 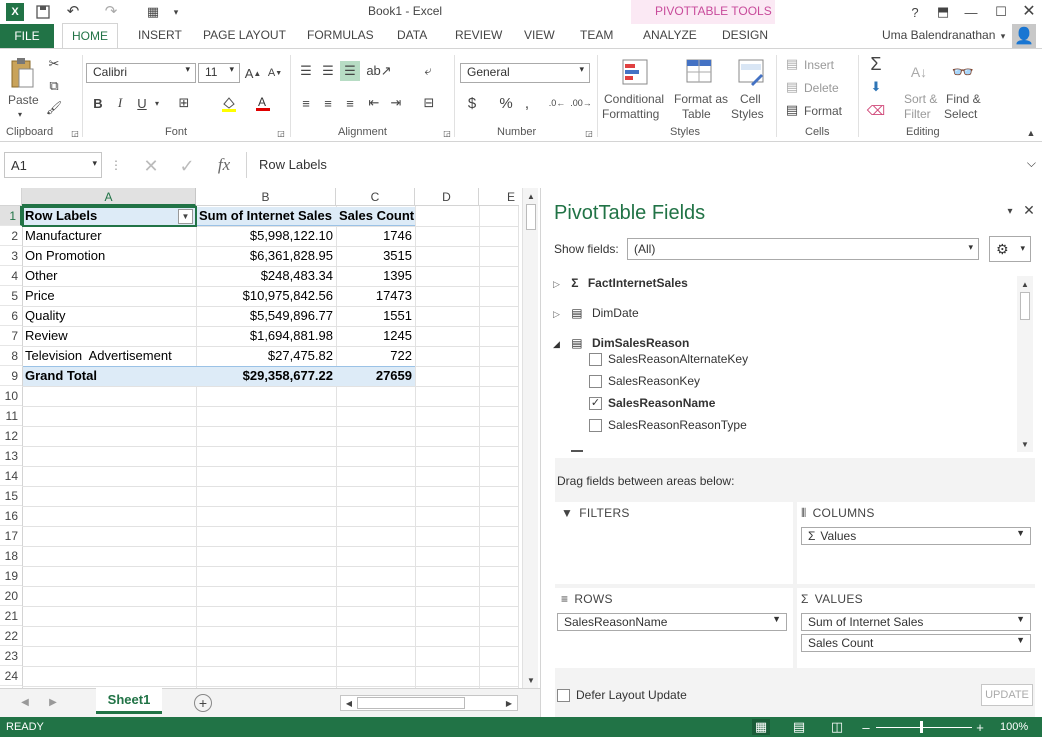 What do you see at coordinates (1025, 444) in the screenshot?
I see `scroll-down-icon: ▼` at bounding box center [1025, 444].